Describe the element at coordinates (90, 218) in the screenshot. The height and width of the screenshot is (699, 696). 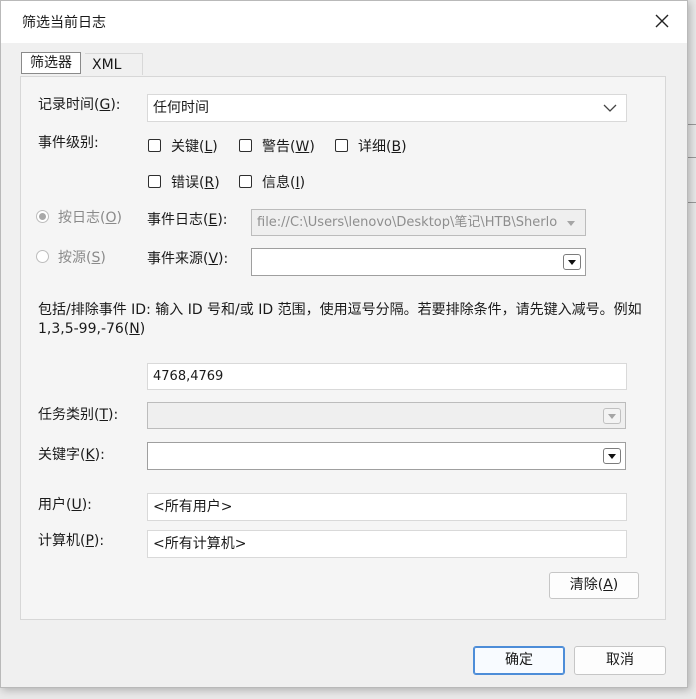
I see `by-log-label: 按日志(O)` at that location.